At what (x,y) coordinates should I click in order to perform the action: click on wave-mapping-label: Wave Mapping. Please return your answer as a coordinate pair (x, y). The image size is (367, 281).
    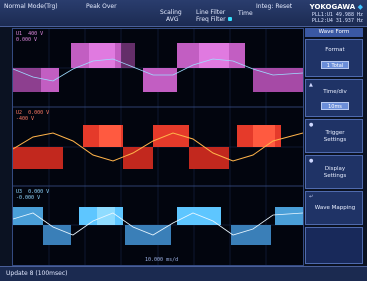
    Looking at the image, I should click on (335, 208).